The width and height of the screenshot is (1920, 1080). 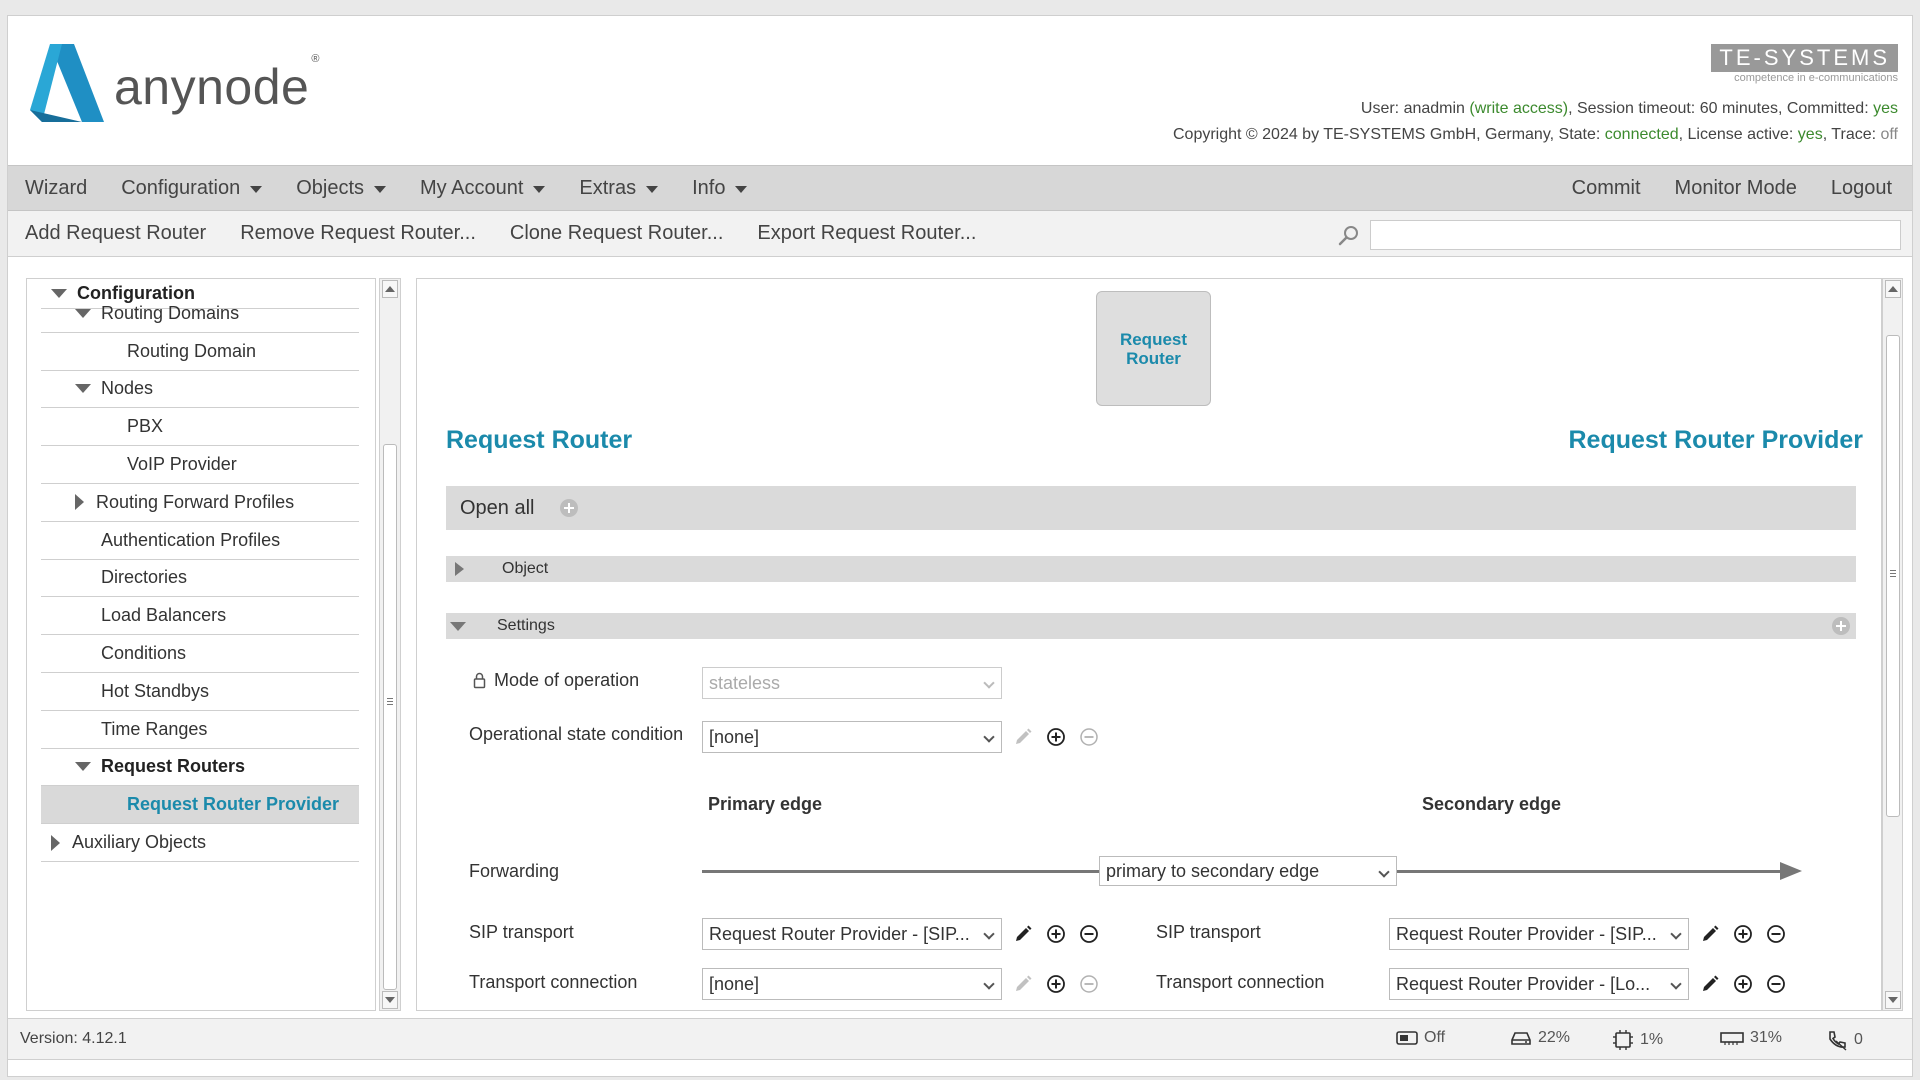 What do you see at coordinates (1863, 188) in the screenshot?
I see `logout-button: Logout` at bounding box center [1863, 188].